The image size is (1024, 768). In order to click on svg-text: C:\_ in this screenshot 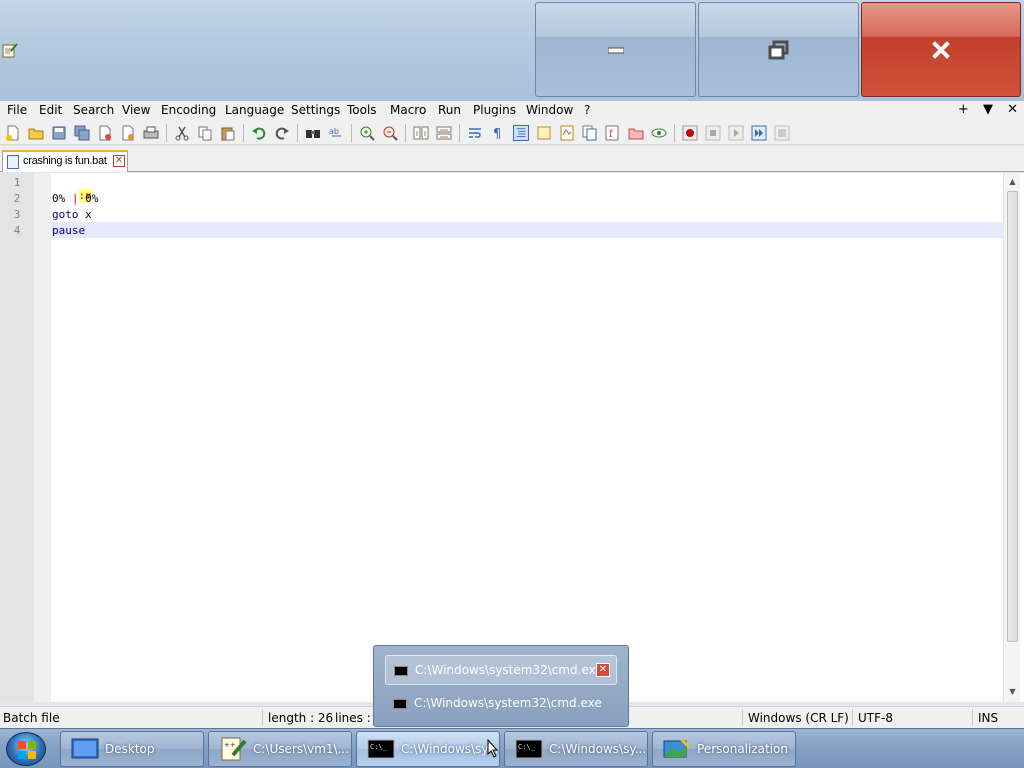, I will do `click(527, 747)`.